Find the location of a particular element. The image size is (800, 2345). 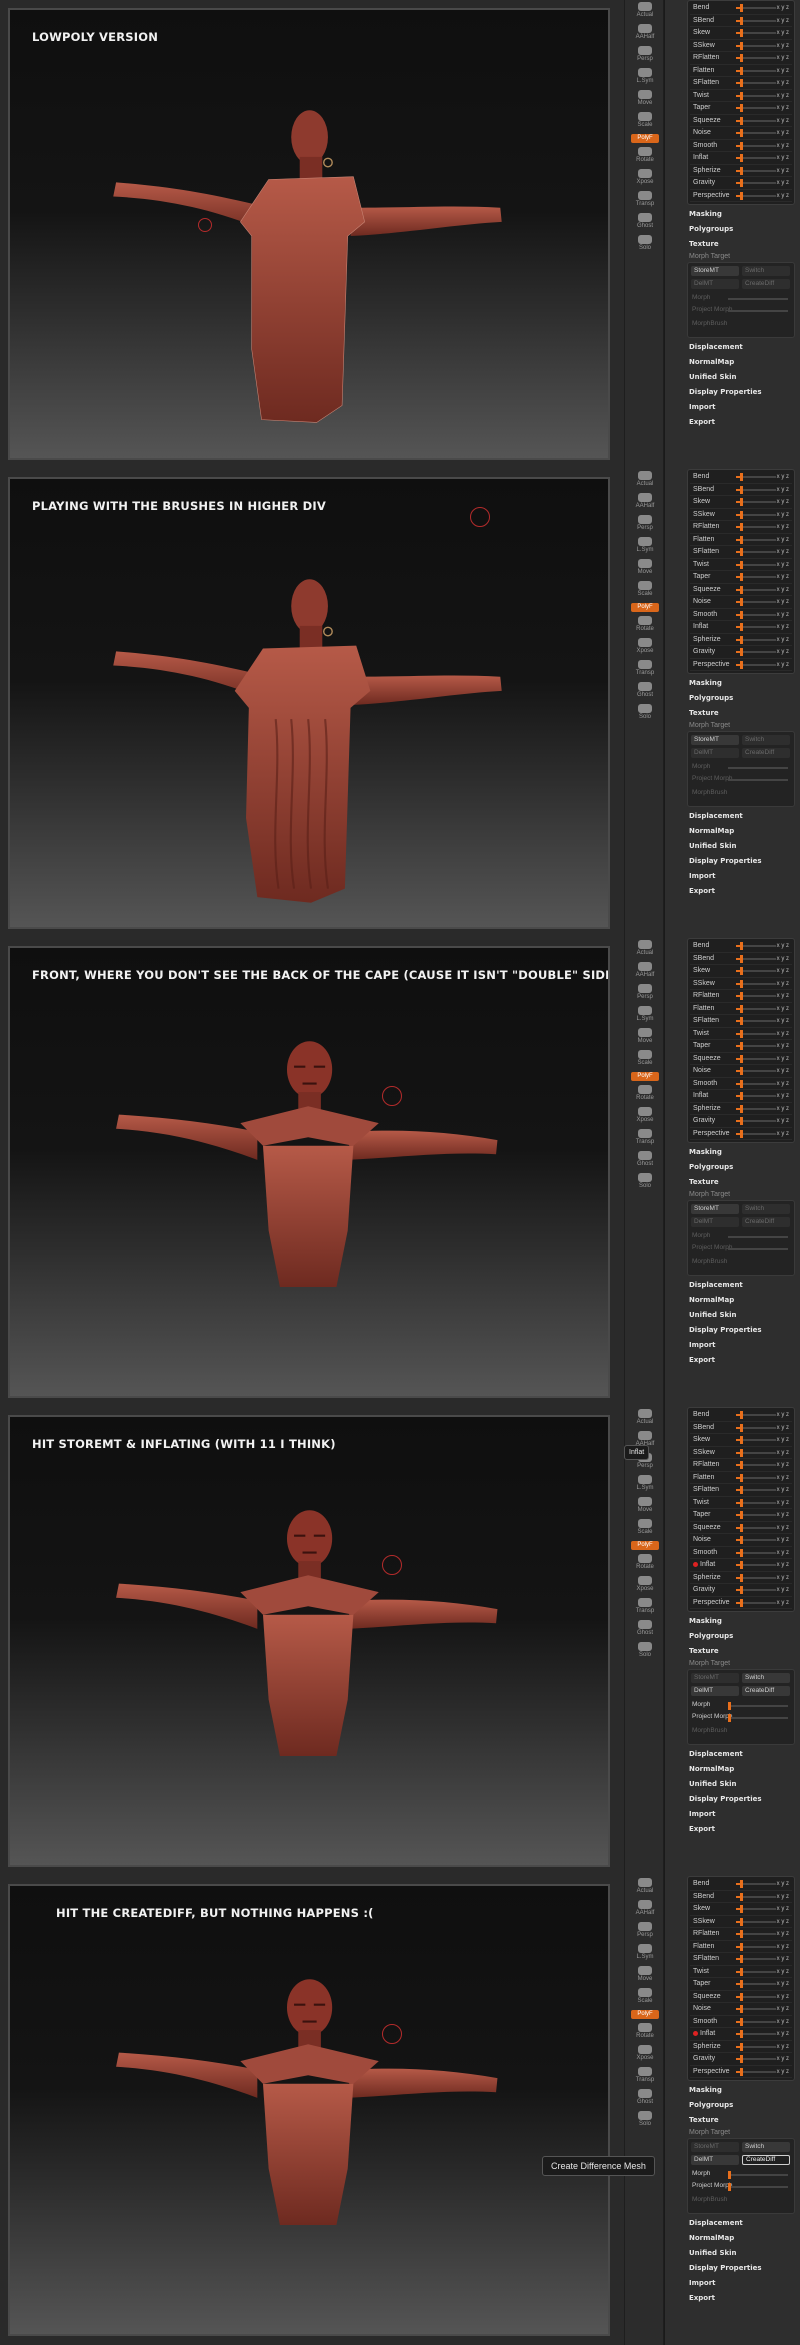

deformation-slider: SBend x y z is located at coordinates (741, 959).